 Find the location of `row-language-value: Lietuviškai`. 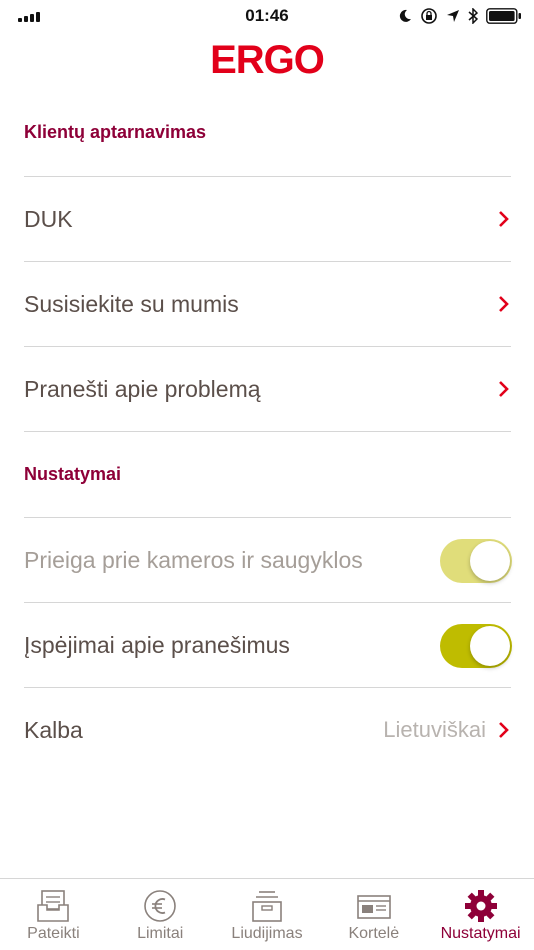

row-language-value: Lietuviškai is located at coordinates (434, 729).